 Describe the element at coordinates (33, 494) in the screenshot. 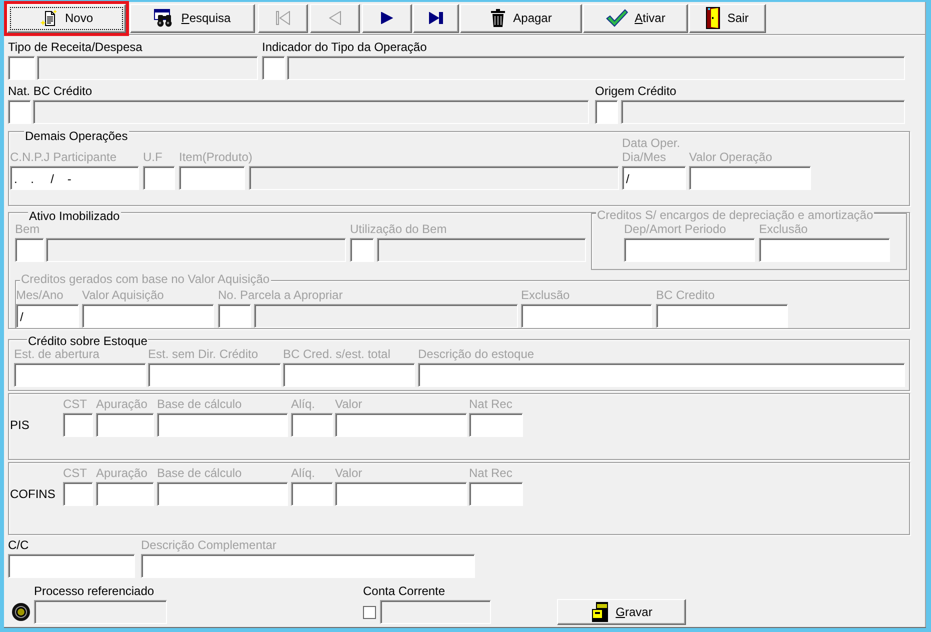

I see `row-label: COFINS` at that location.